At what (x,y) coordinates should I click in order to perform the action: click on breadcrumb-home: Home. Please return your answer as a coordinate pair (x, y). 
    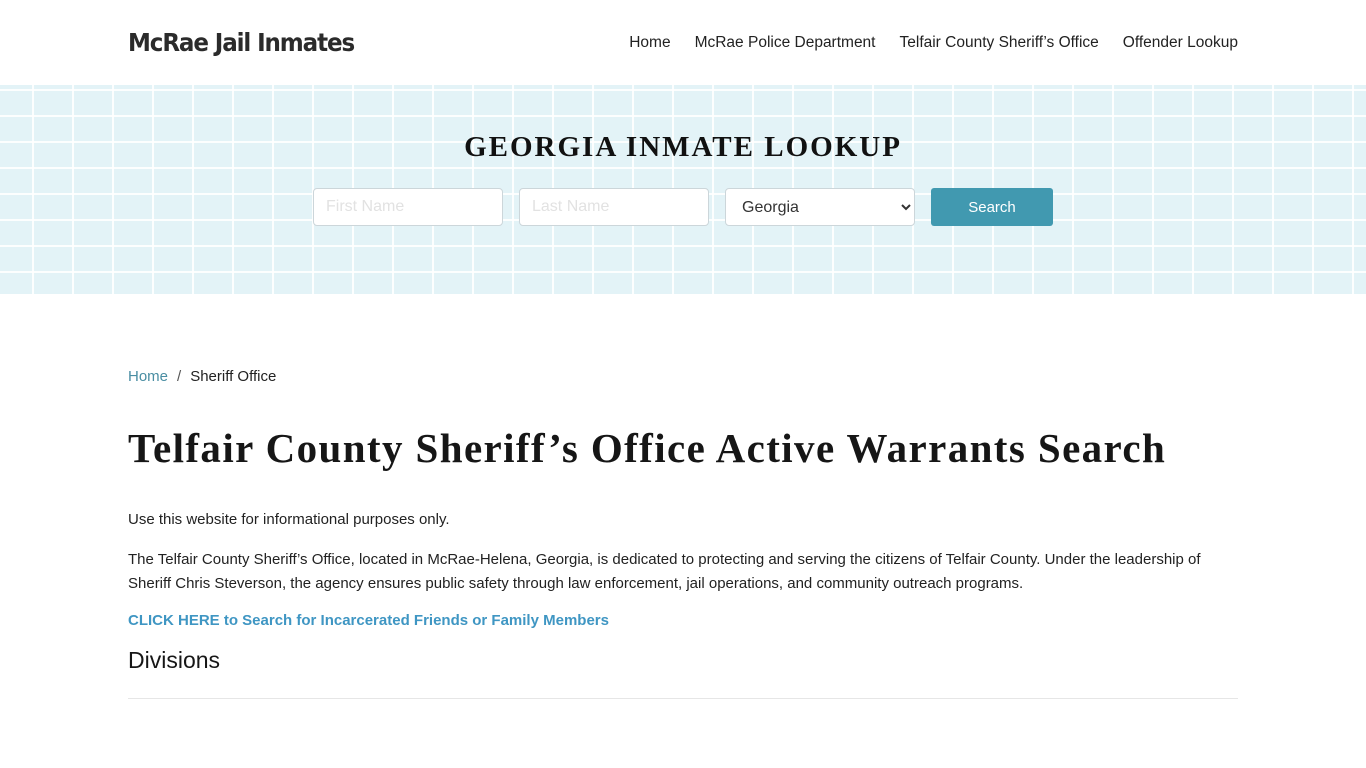
    Looking at the image, I should click on (148, 376).